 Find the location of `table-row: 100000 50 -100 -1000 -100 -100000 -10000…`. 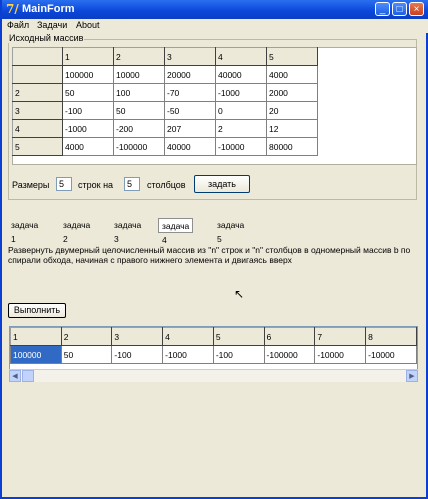

table-row: 100000 50 -100 -1000 -100 -100000 -10000… is located at coordinates (213, 354).